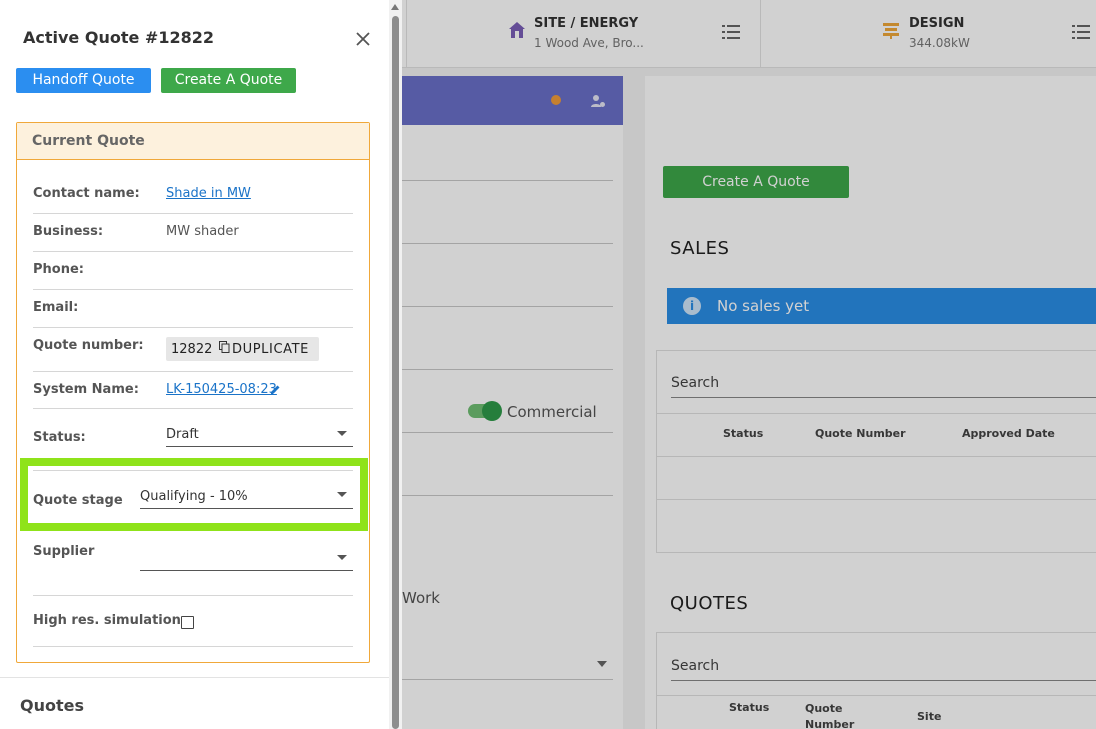  I want to click on quote-number-chip: 12822 DUPLICATE, so click(242, 349).